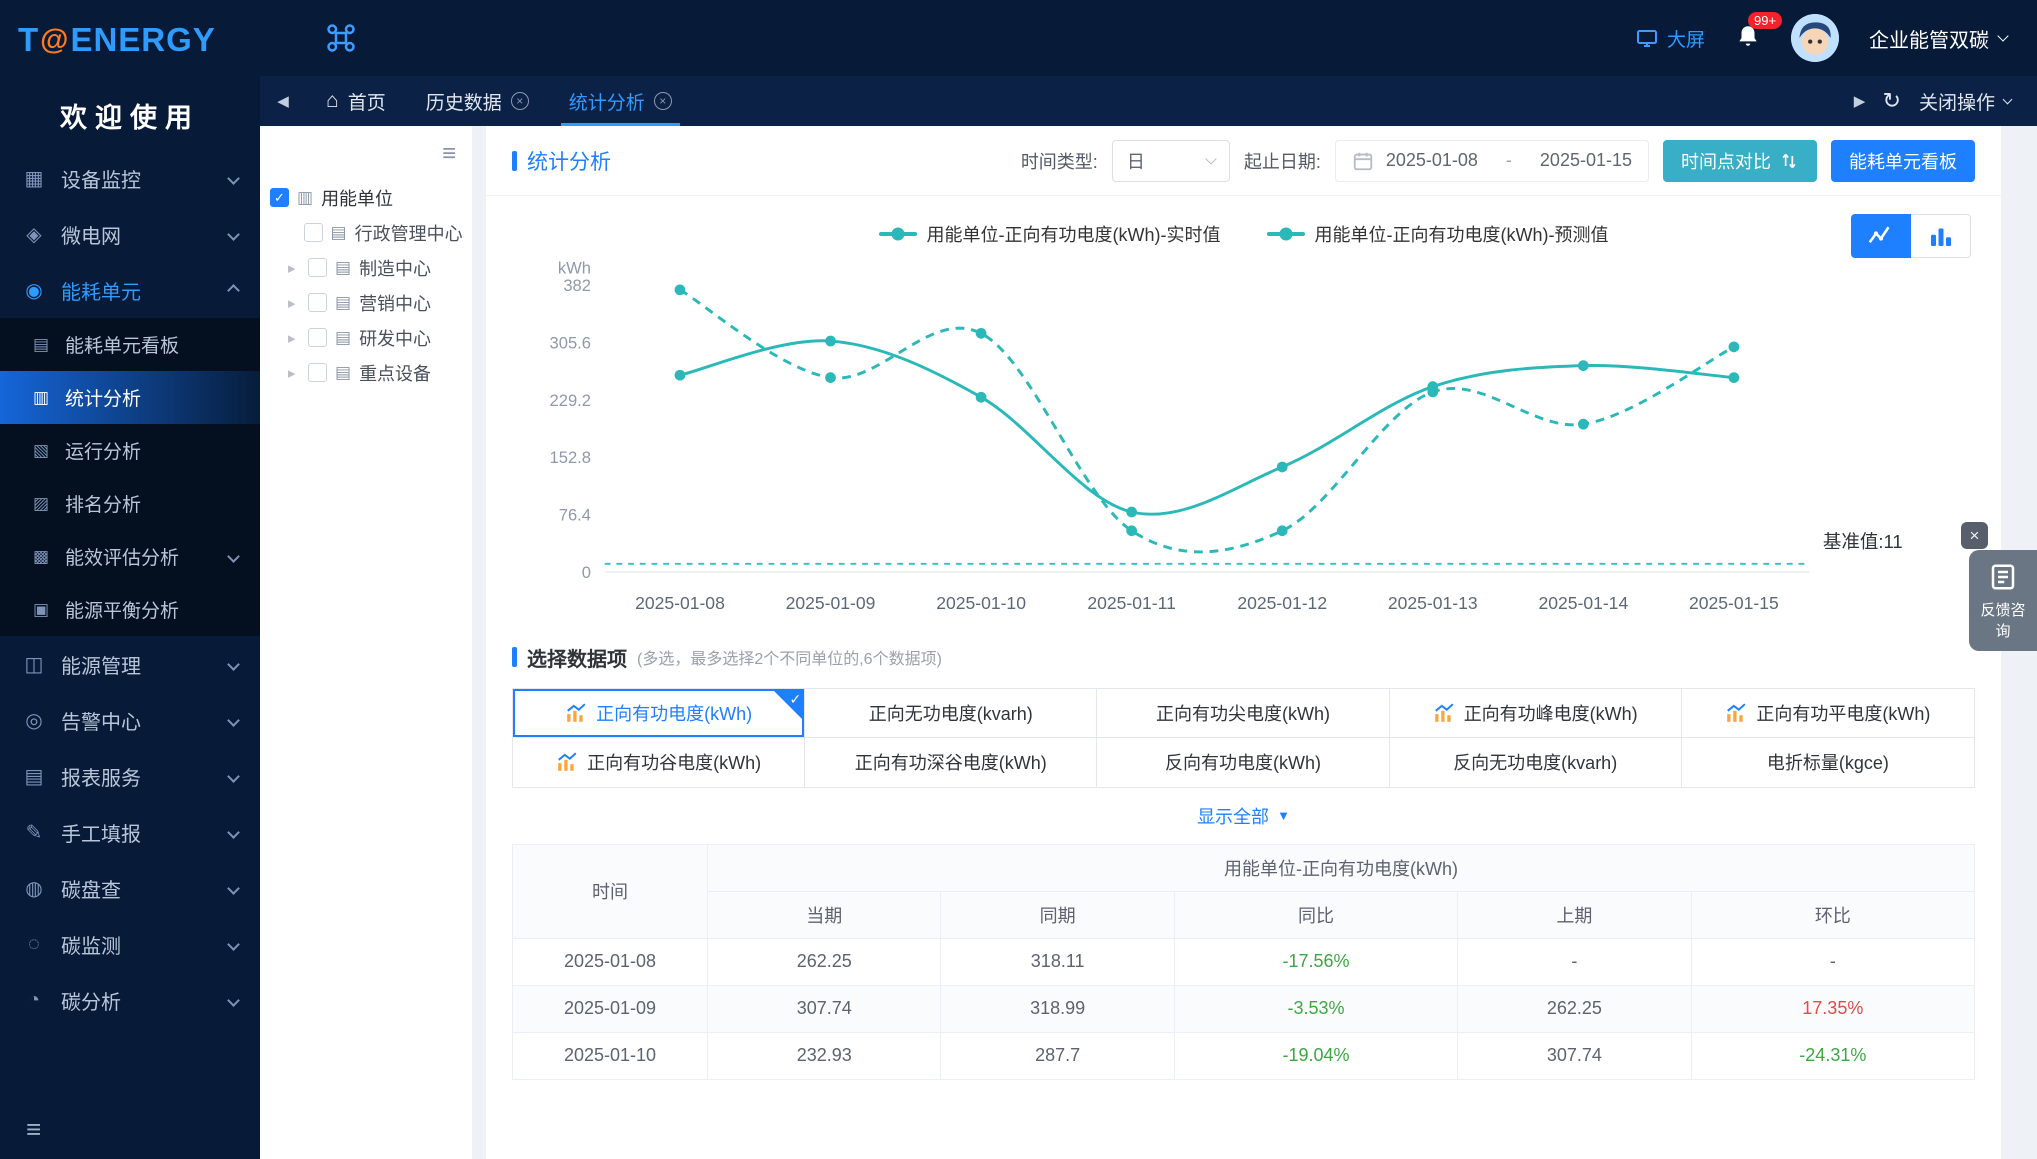 This screenshot has height=1159, width=2037. I want to click on legend-marker-icon, so click(1285, 234).